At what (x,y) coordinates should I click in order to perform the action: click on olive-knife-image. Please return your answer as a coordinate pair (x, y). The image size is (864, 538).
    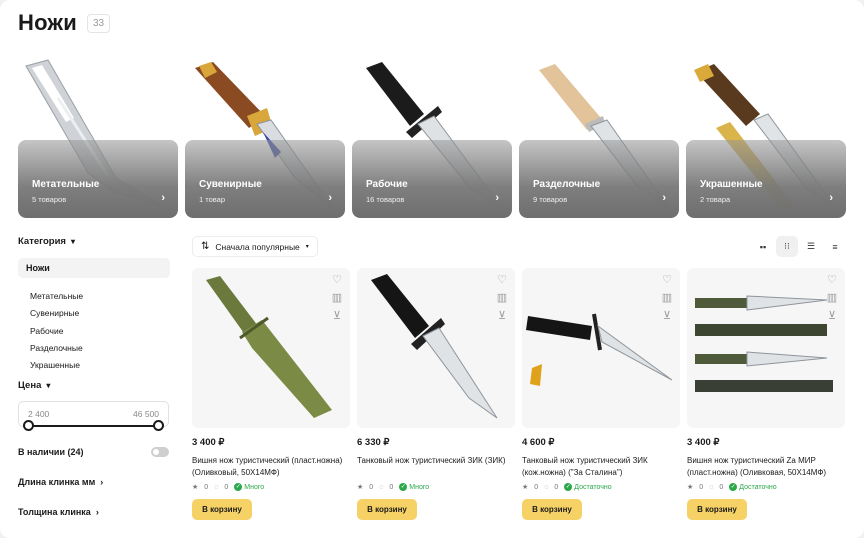
    Looking at the image, I should click on (269, 347).